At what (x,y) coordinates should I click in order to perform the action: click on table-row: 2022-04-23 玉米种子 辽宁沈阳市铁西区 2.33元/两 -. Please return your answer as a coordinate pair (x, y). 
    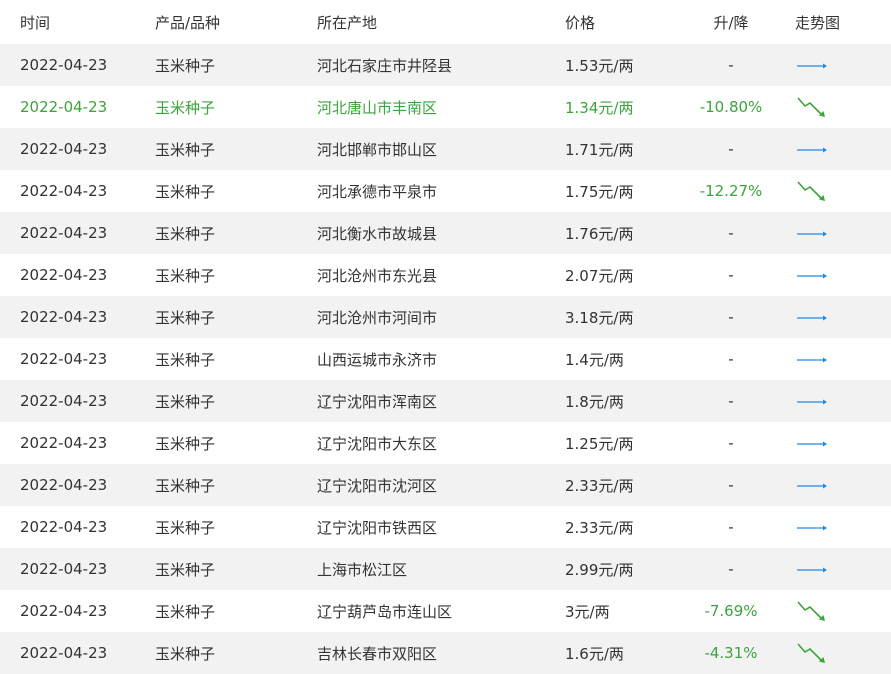
    Looking at the image, I should click on (445, 527).